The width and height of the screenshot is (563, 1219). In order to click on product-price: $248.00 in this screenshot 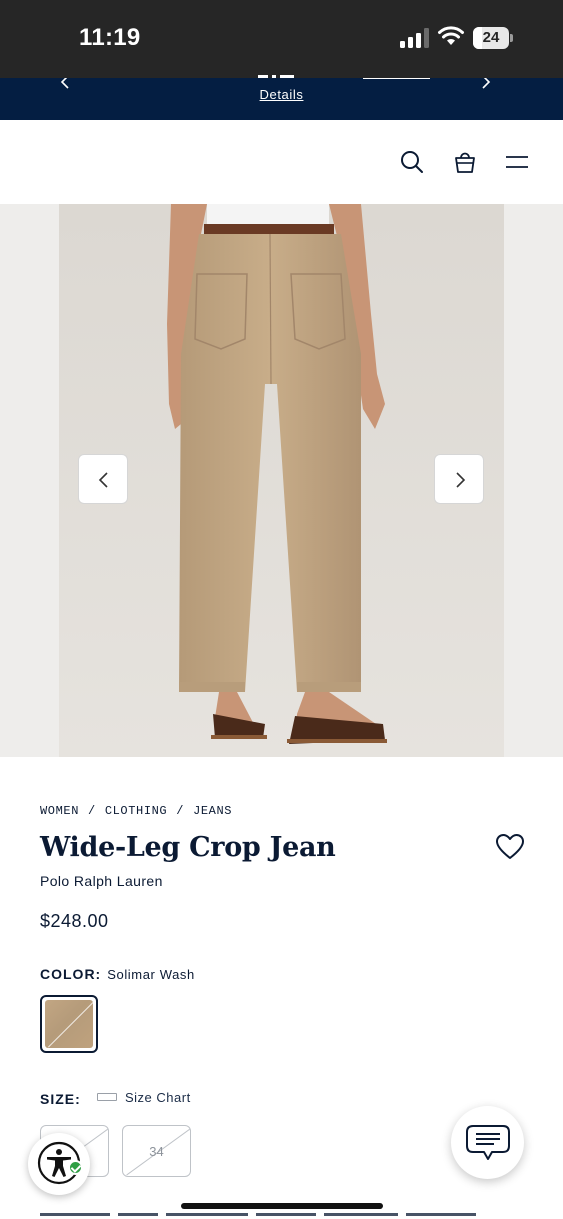, I will do `click(74, 921)`.